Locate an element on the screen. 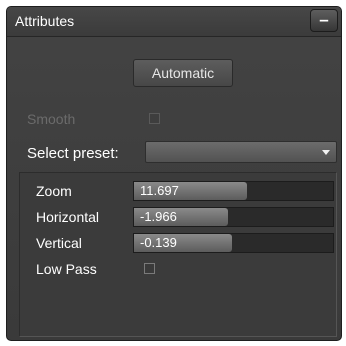  vertical-label: Vertical is located at coordinates (59, 243).